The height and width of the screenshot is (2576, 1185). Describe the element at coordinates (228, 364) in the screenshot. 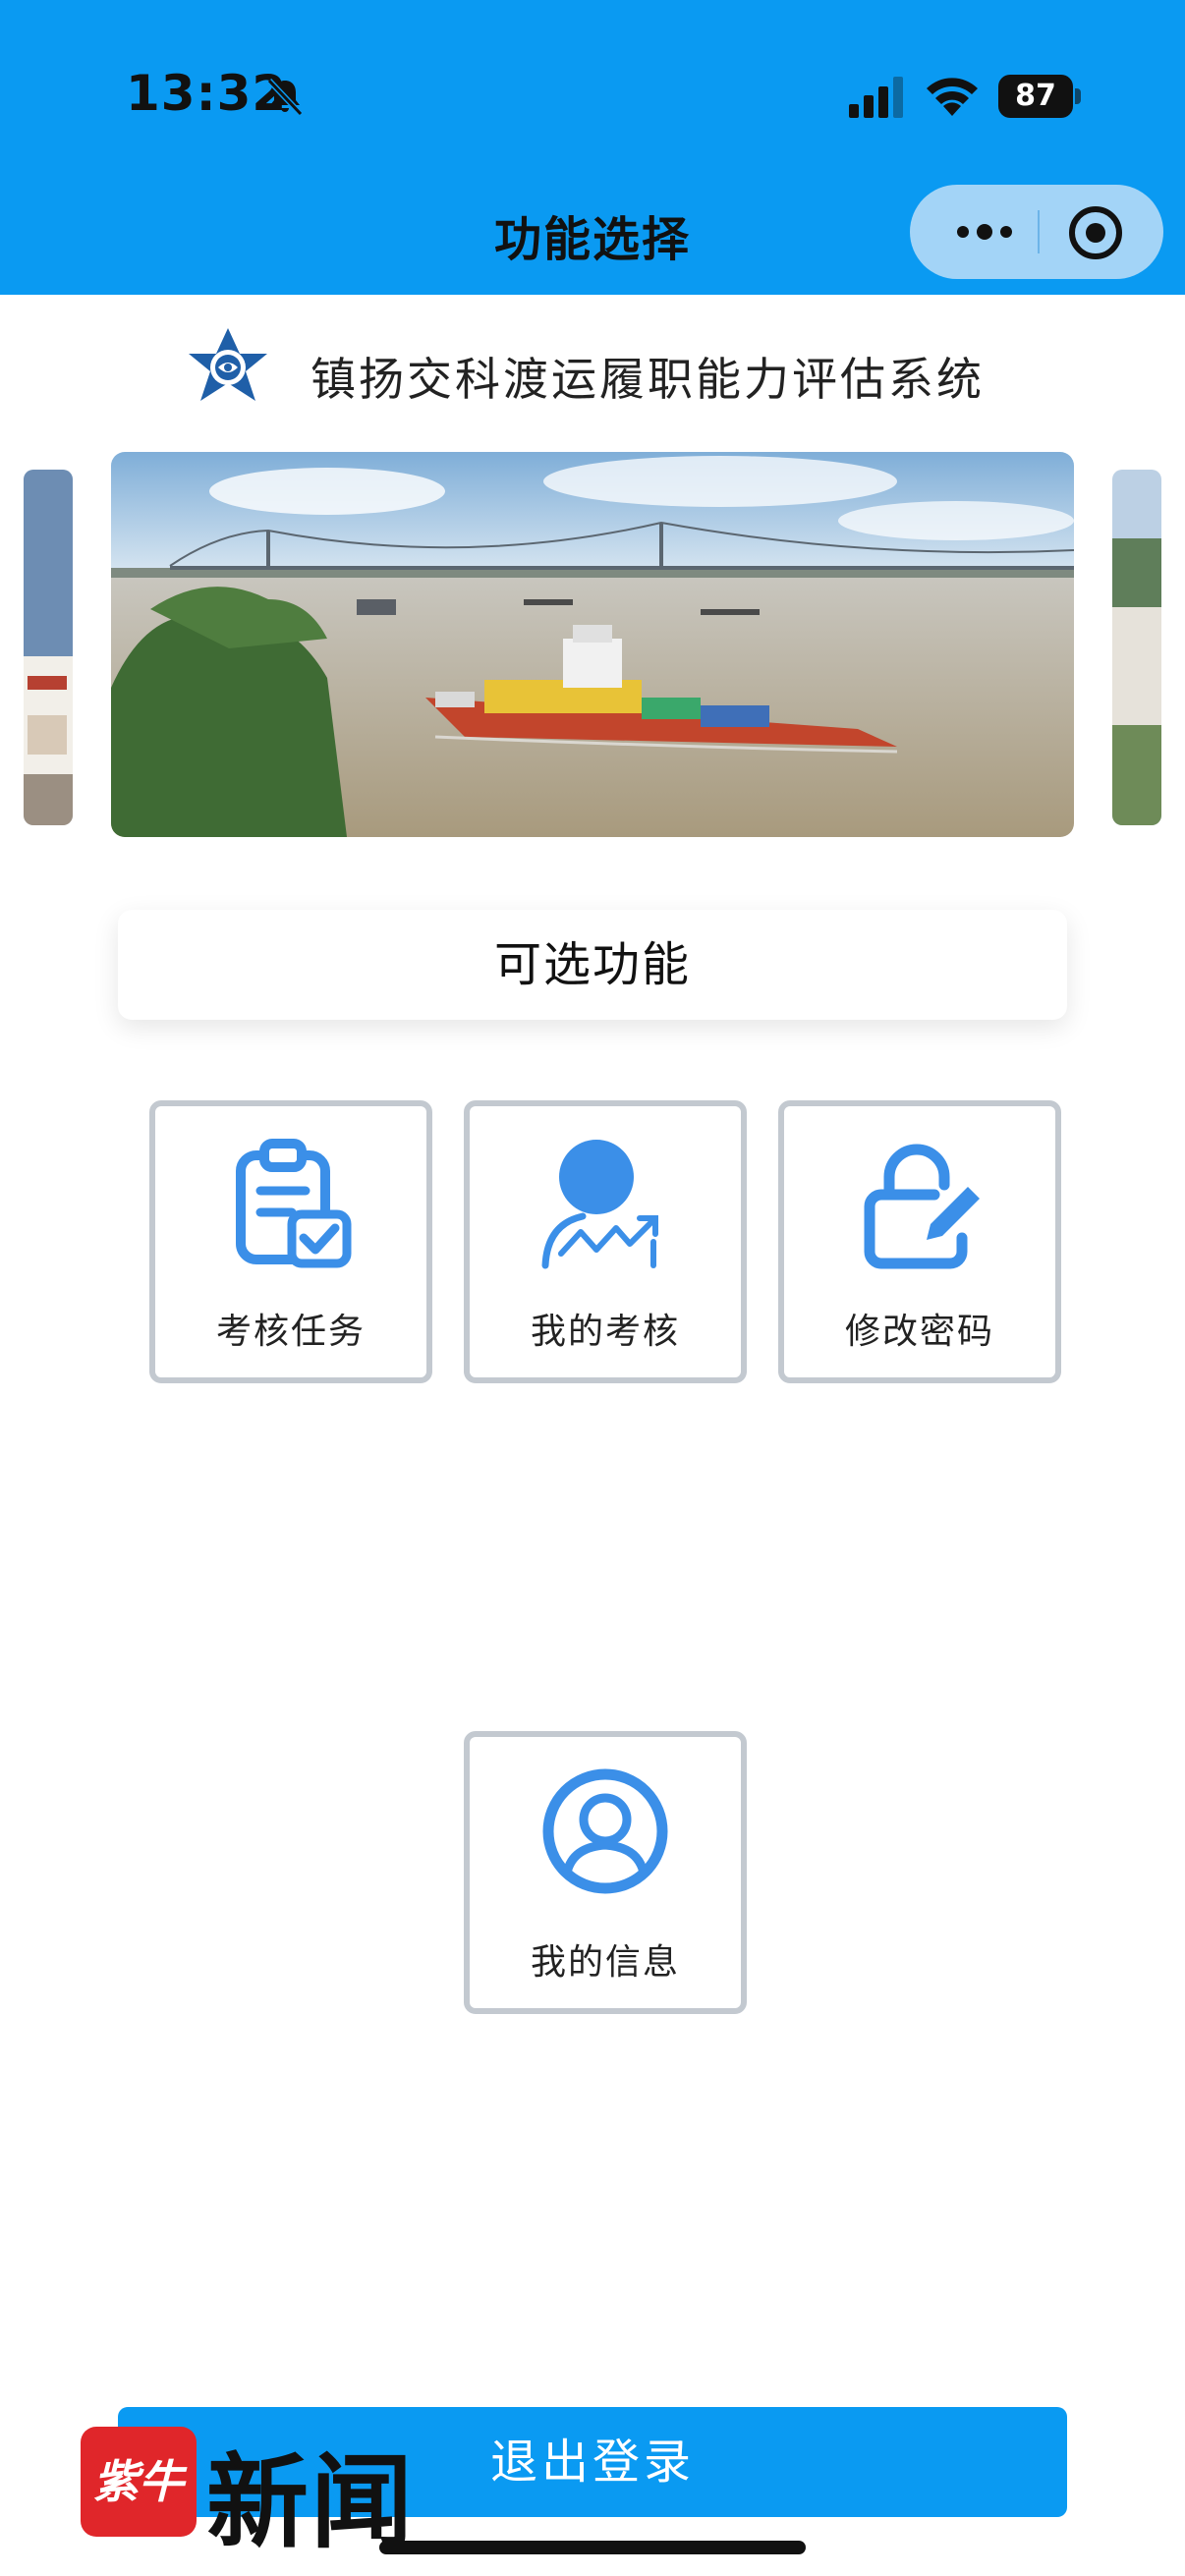

I see `app-logo-icon` at that location.